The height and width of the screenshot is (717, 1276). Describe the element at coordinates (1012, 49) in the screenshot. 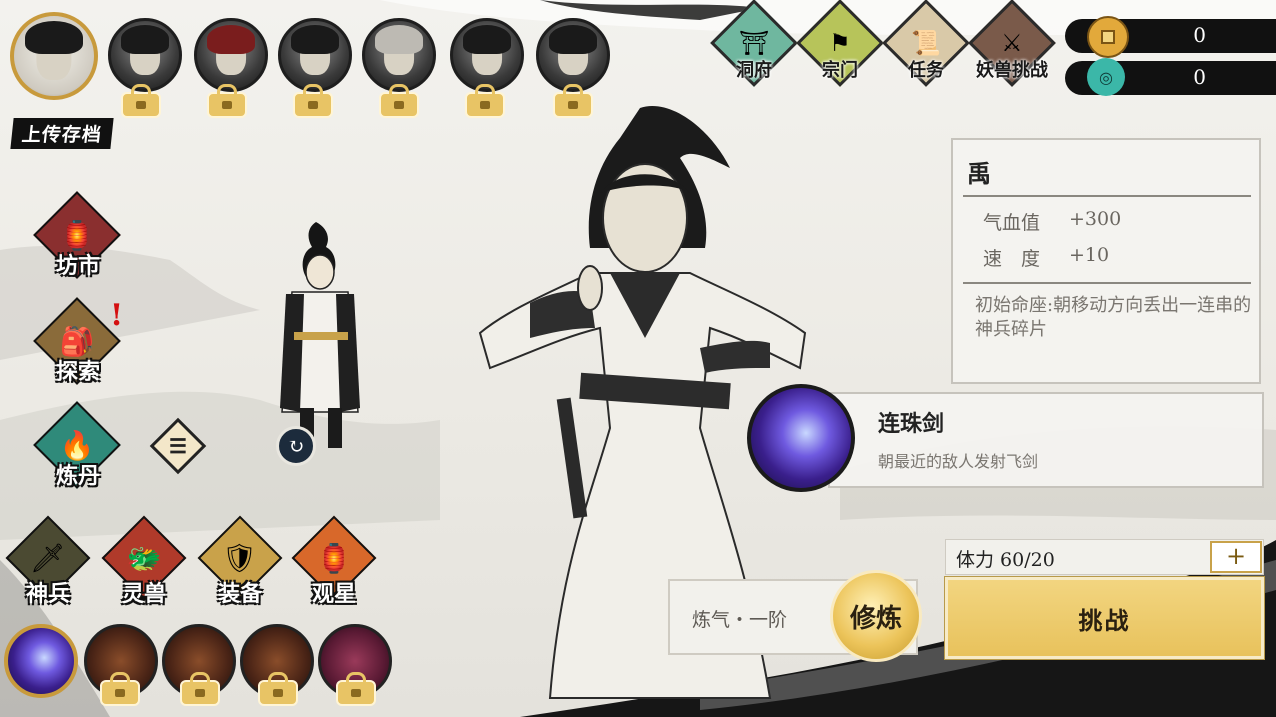

I see `beast-challenge-button: ⚔ 妖兽挑战` at that location.